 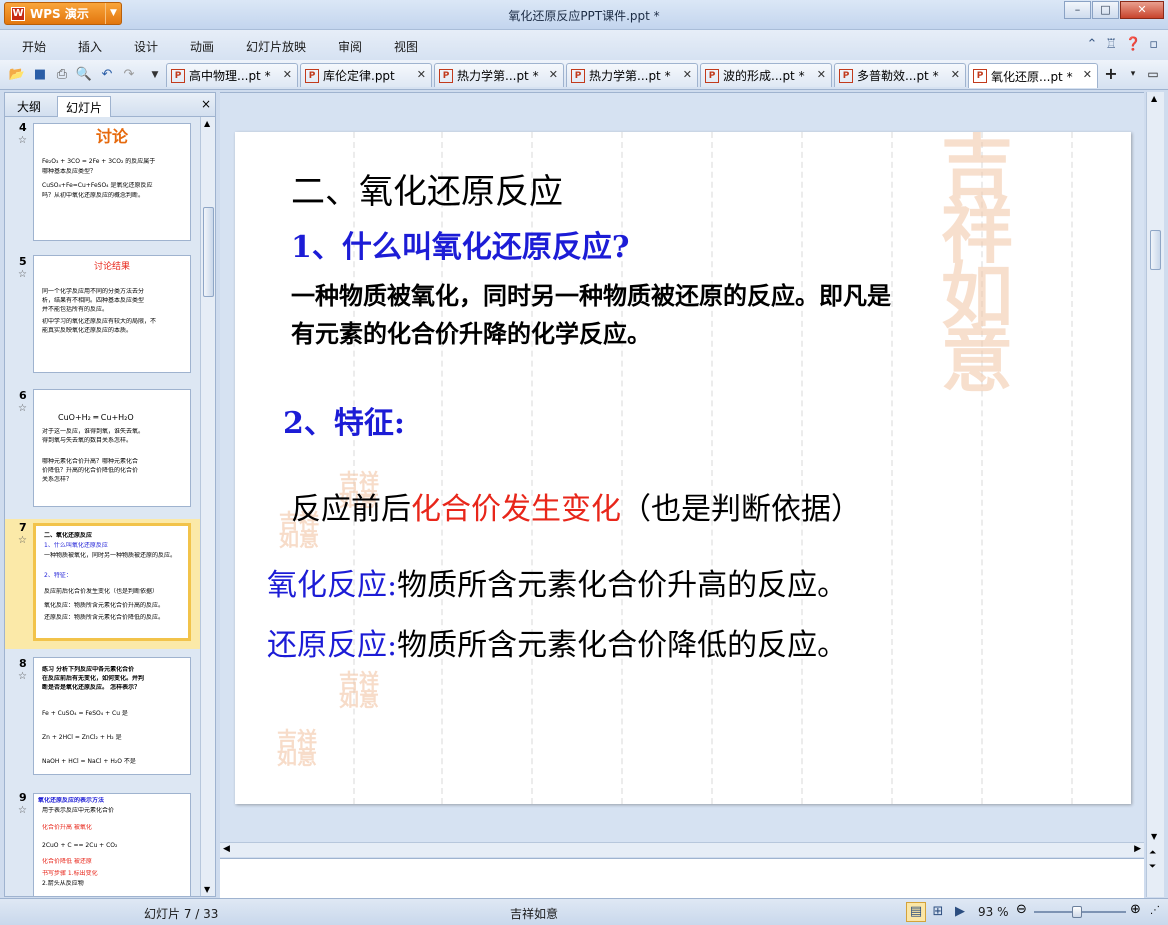 I want to click on thumb-line: 2CuO + C == 2Cu + CO₂, so click(x=80, y=845).